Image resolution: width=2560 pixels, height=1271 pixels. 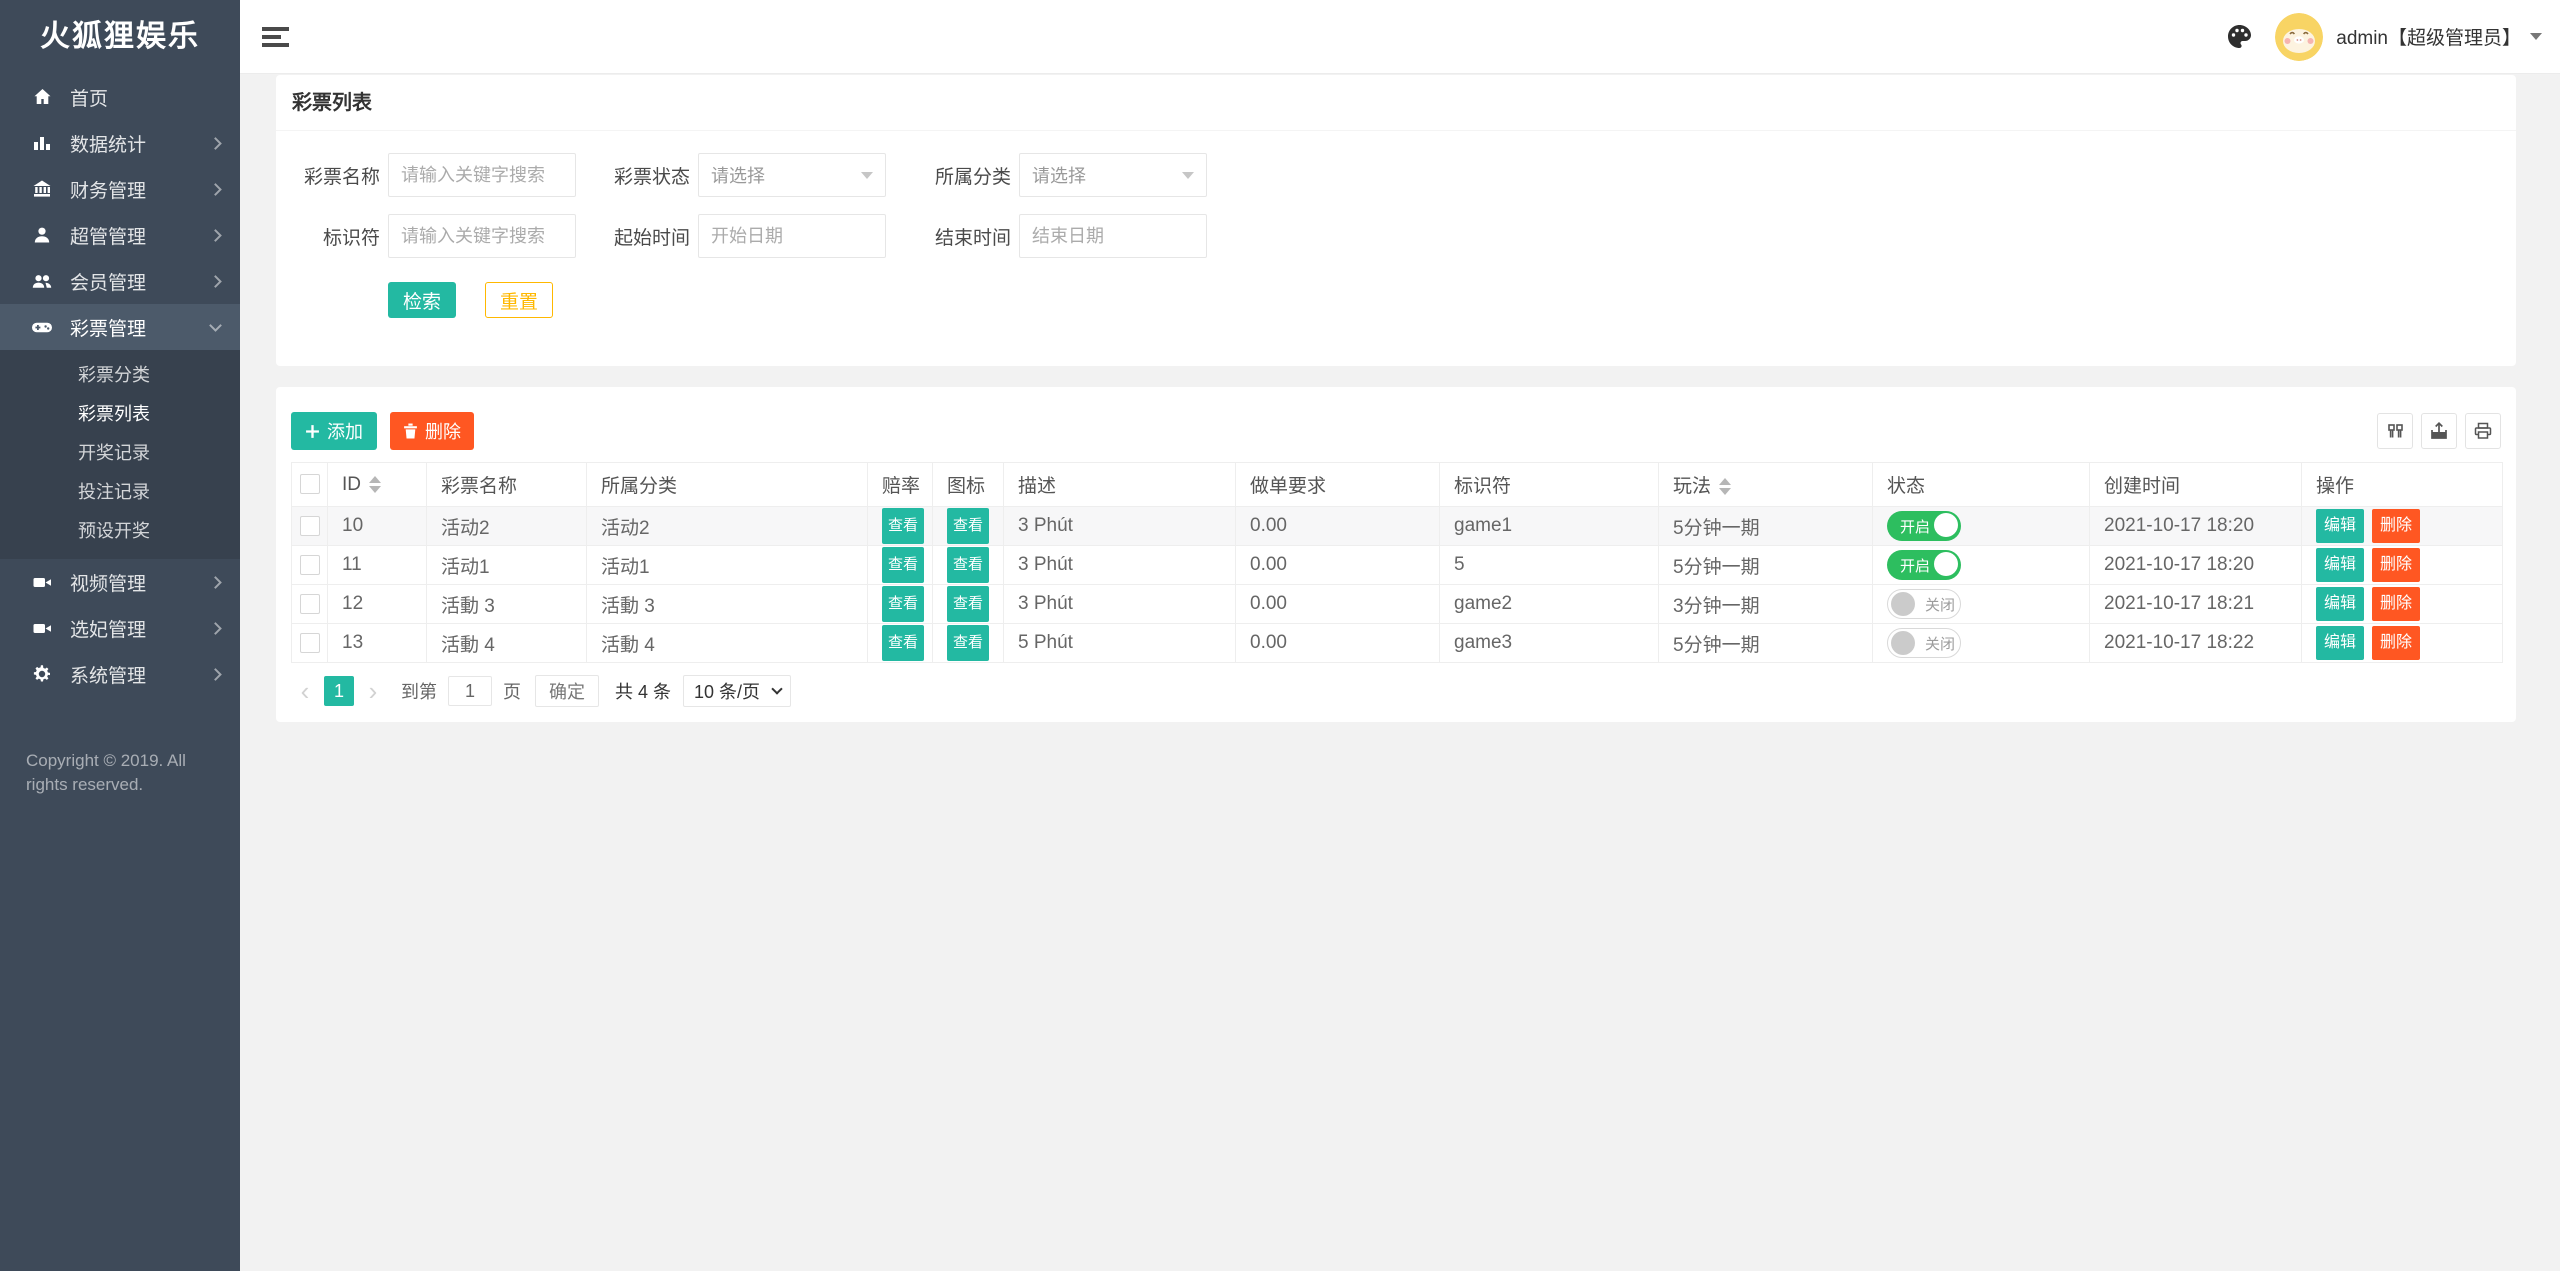 I want to click on sidebar-item-stats: 数据统计, so click(x=120, y=143).